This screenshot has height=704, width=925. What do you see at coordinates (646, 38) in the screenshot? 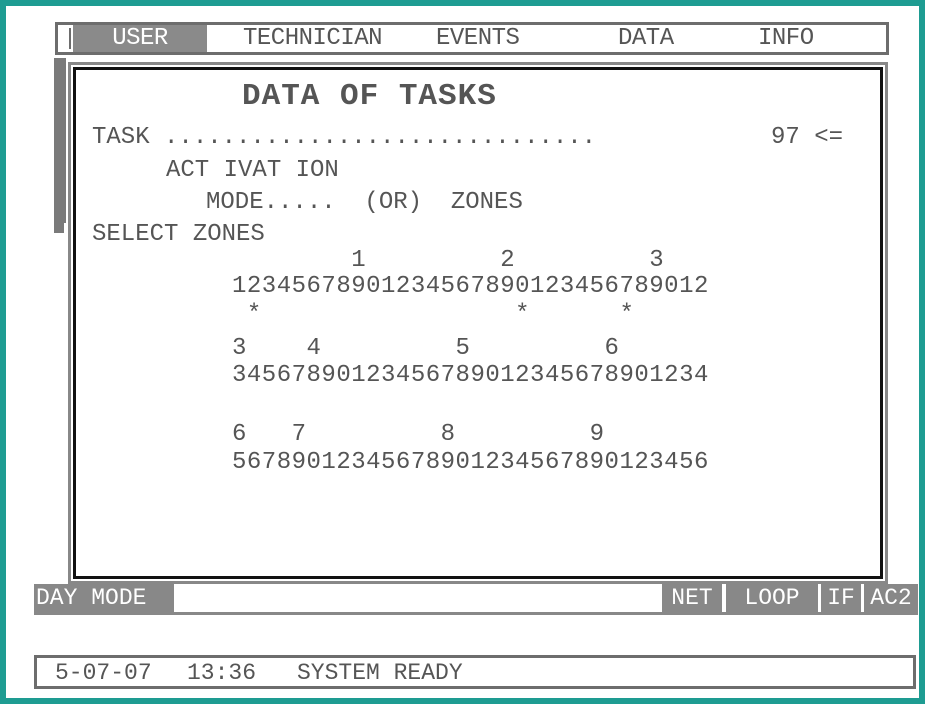
I see `menu-data: DATA` at bounding box center [646, 38].